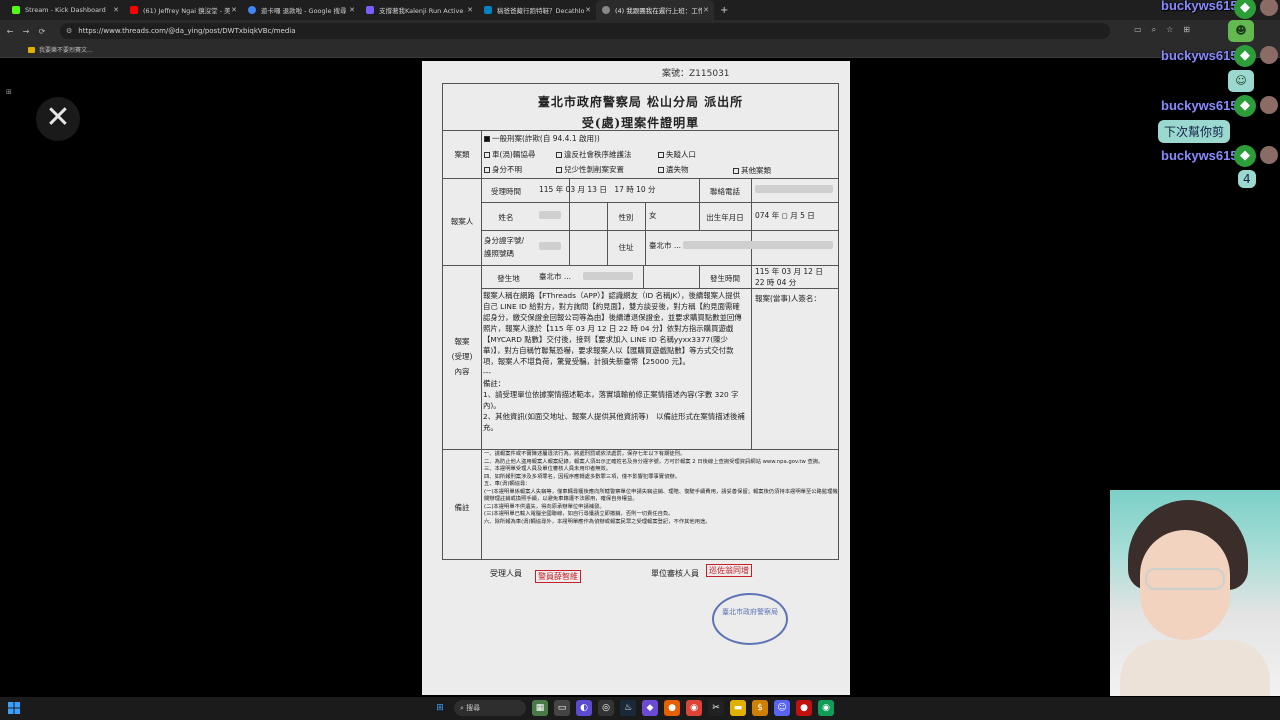 Image resolution: width=1280 pixels, height=720 pixels. What do you see at coordinates (1247, 179) in the screenshot?
I see `chat-message: 4` at bounding box center [1247, 179].